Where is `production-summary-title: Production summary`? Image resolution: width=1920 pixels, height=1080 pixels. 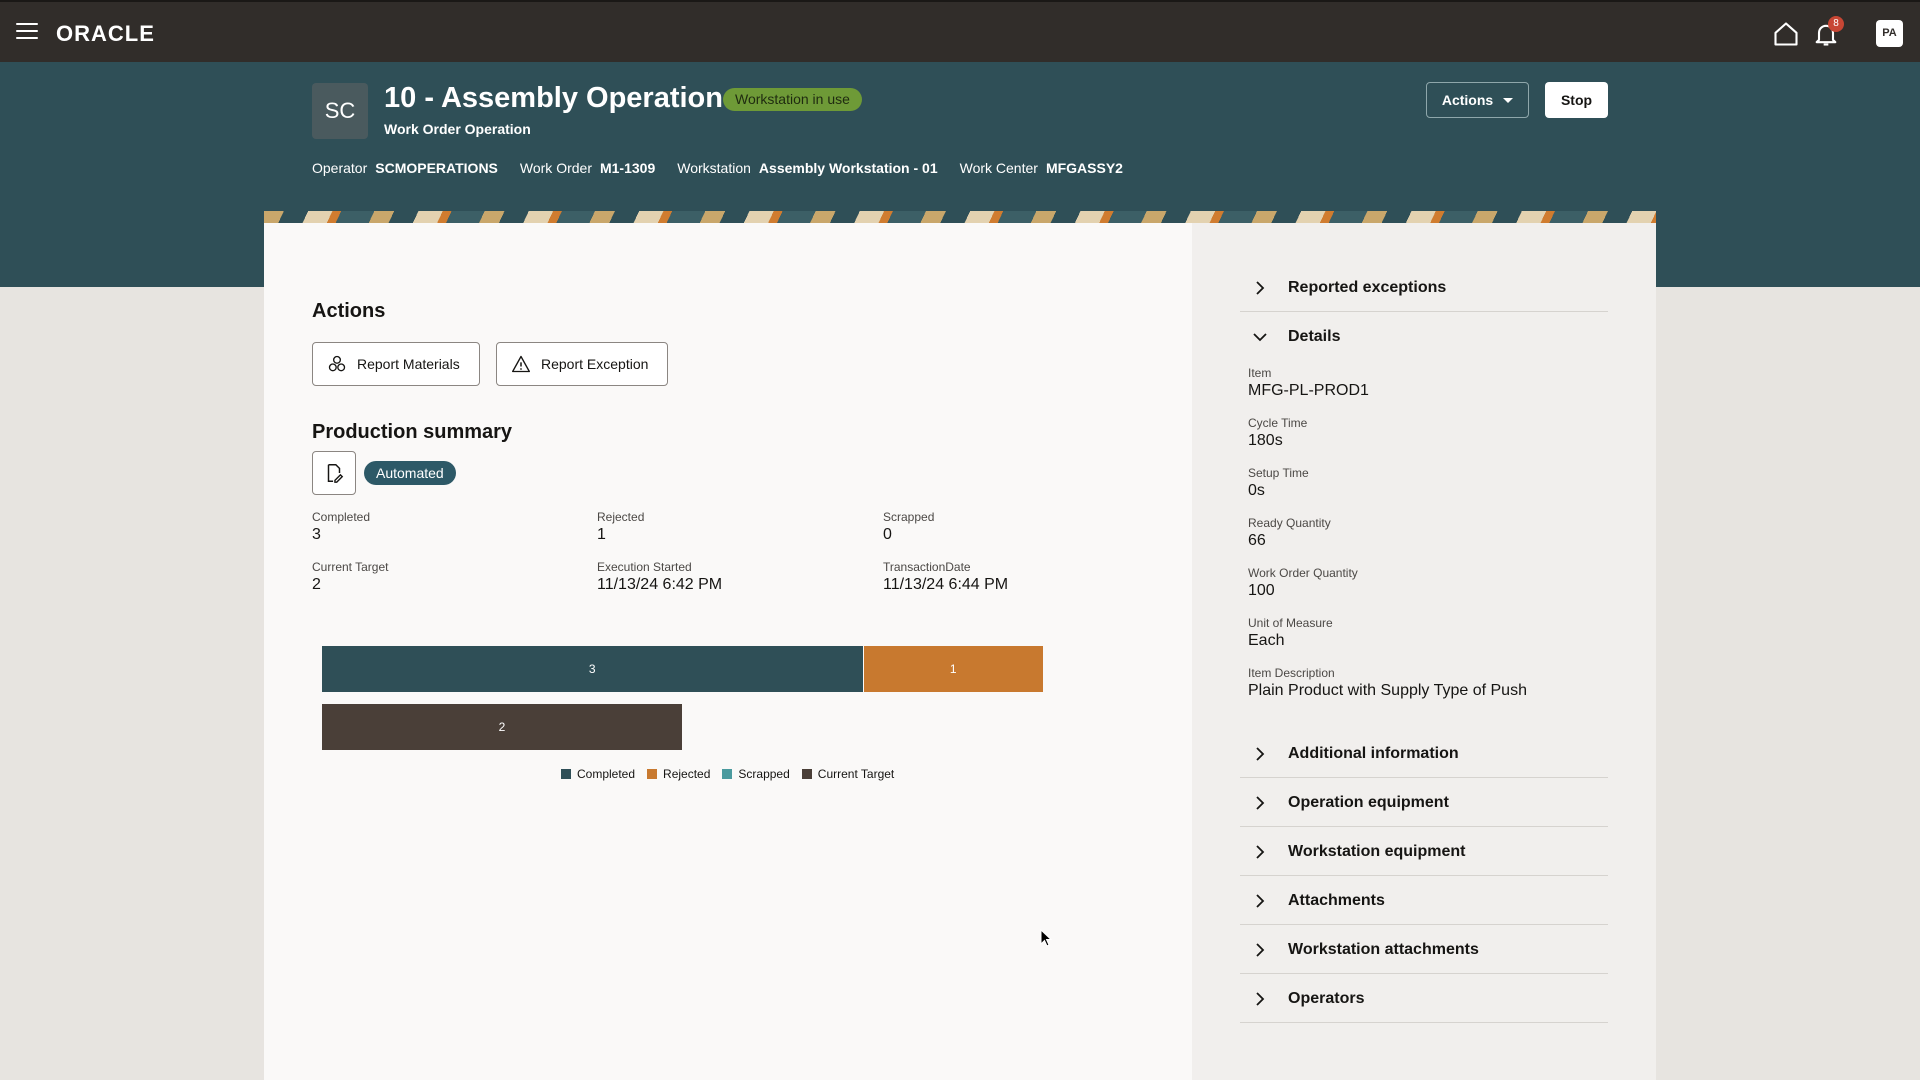 production-summary-title: Production summary is located at coordinates (412, 432).